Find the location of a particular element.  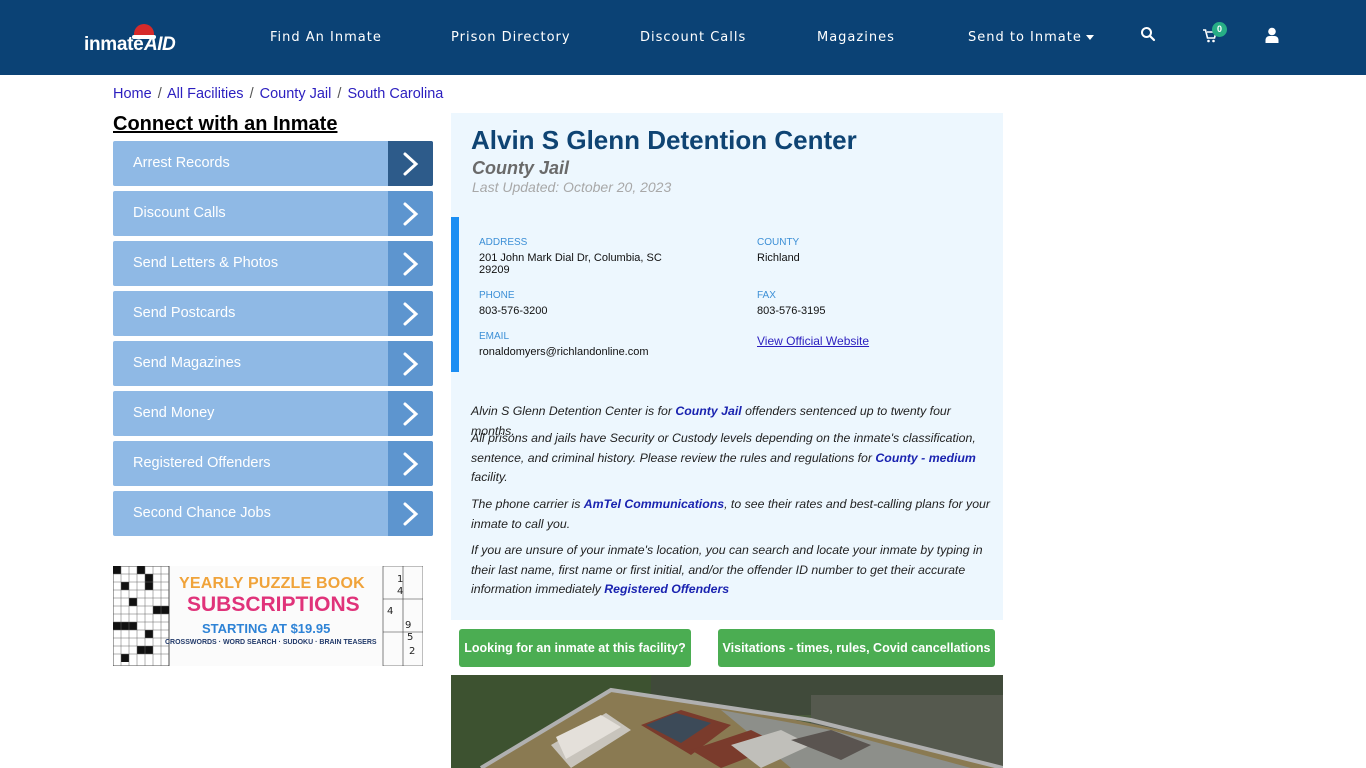

caret-down-icon is located at coordinates (1089, 37).